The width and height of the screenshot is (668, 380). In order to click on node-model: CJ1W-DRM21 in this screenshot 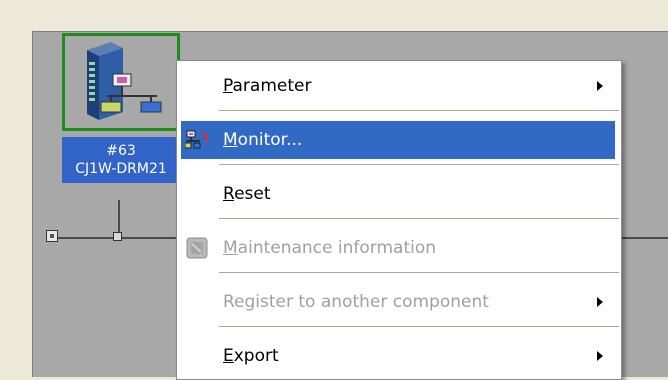, I will do `click(121, 169)`.